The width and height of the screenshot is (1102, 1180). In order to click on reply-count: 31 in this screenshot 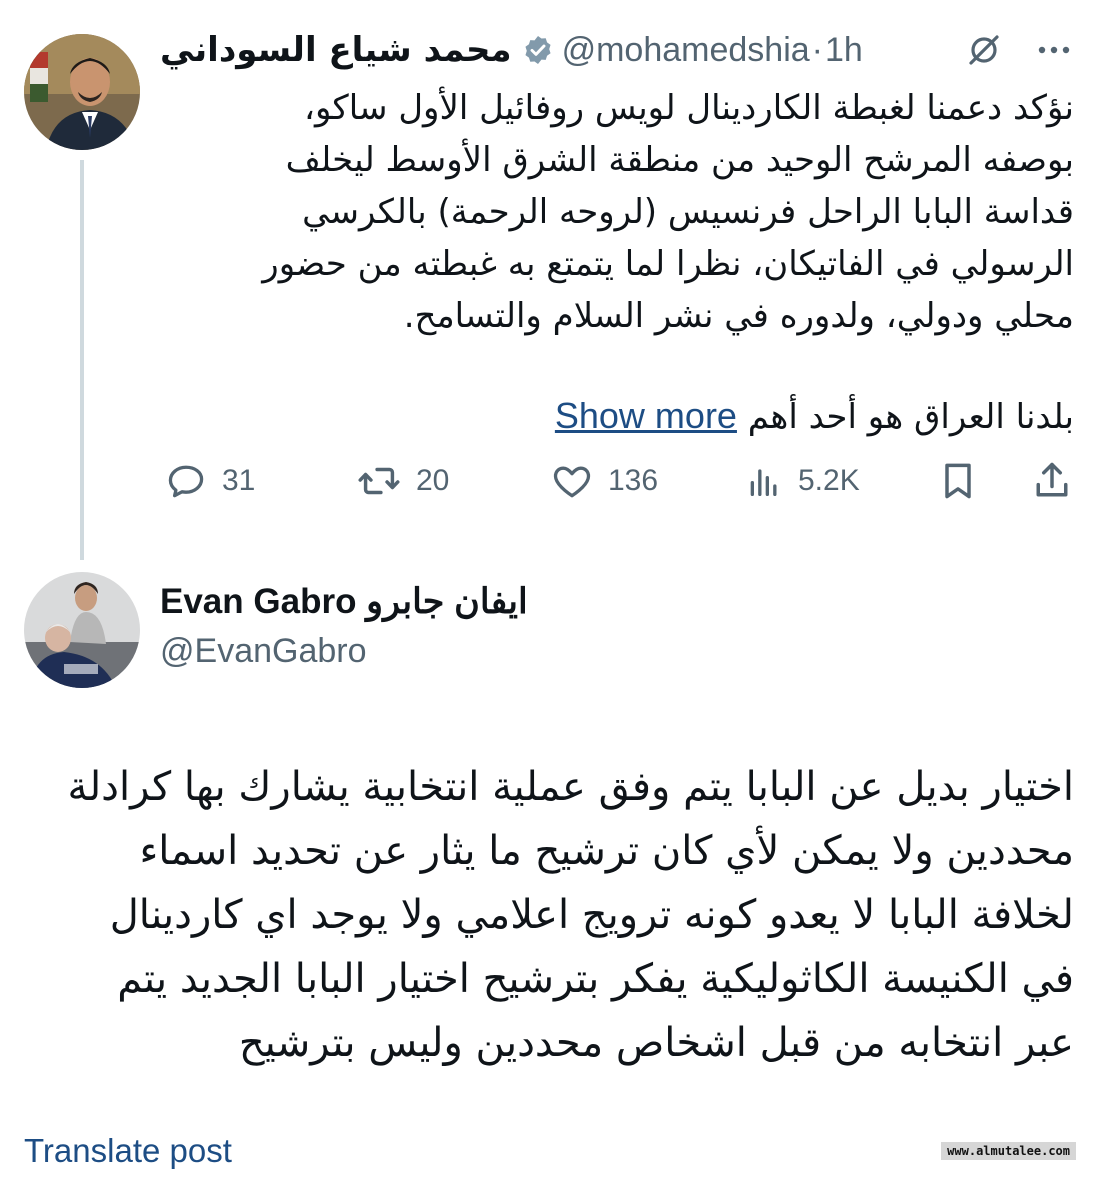, I will do `click(239, 480)`.